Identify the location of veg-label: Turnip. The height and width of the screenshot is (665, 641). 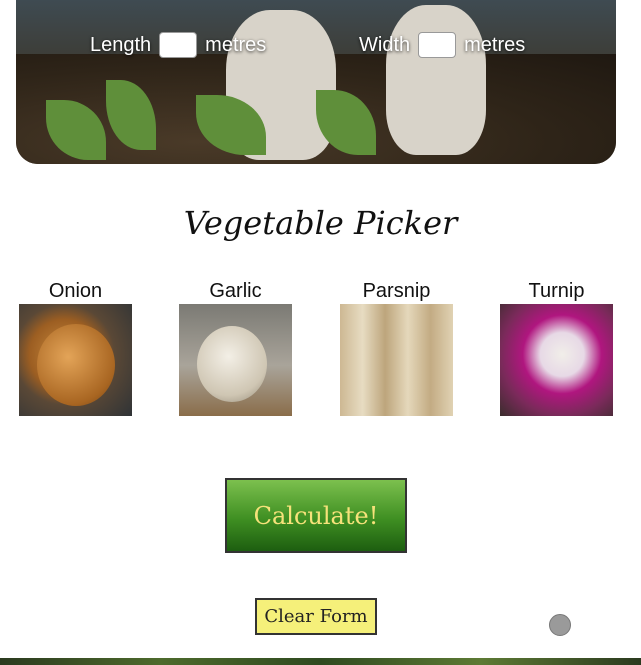
(556, 291).